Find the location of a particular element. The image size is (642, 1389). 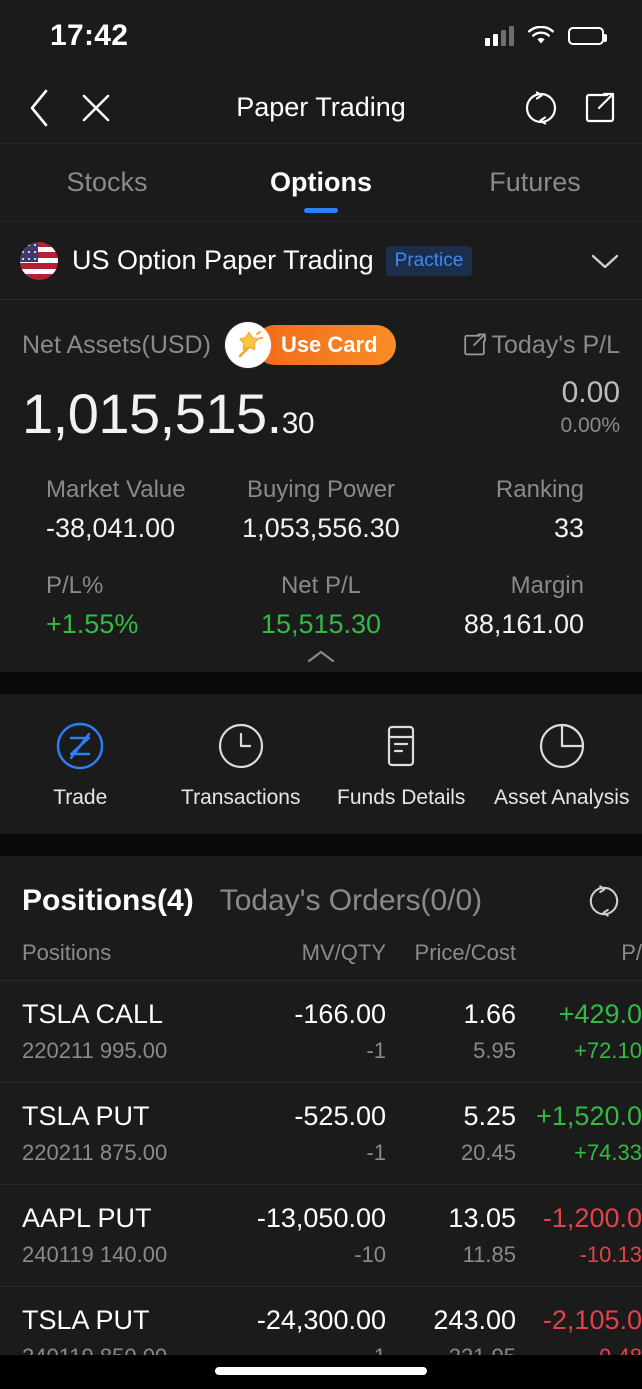

stat-value: 88,161.00 is located at coordinates (523, 623).